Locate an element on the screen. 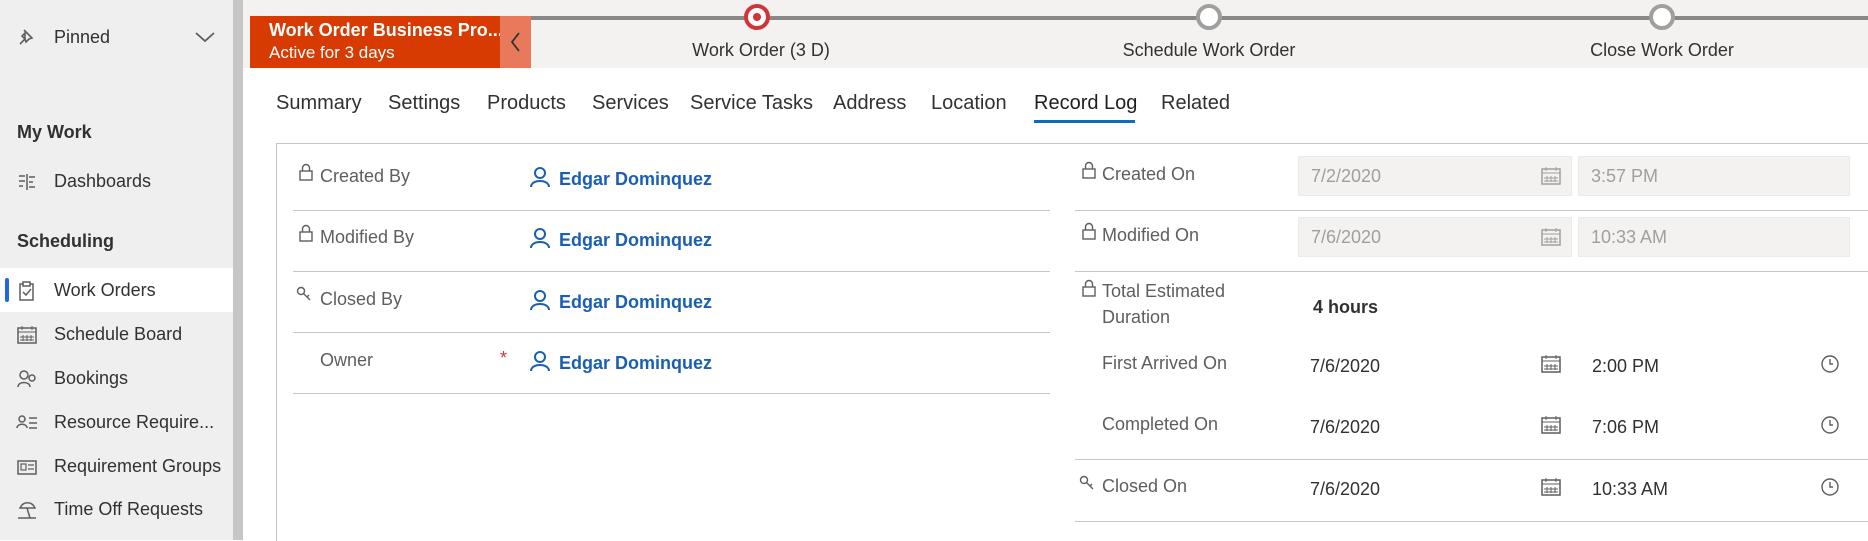 The image size is (1868, 541). beach-icon is located at coordinates (27, 510).